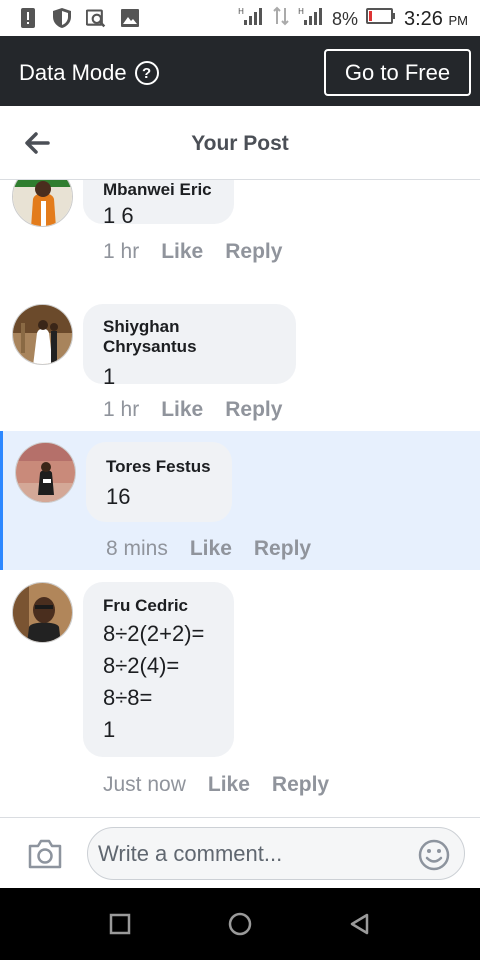 This screenshot has width=480, height=960. I want to click on comment-bubble: Shiyghan Chrysantus 1, so click(189, 346).